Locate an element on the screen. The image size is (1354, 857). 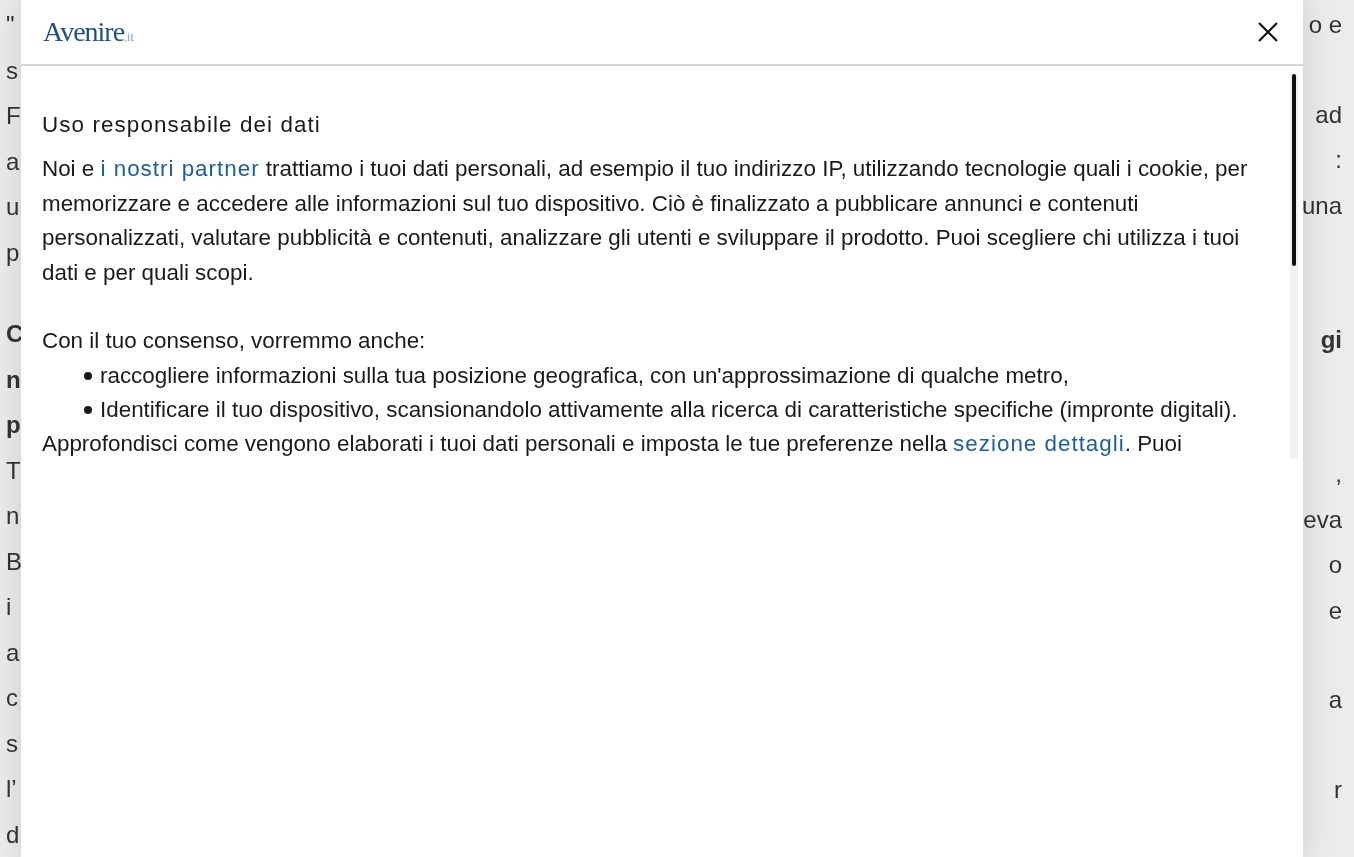
article-text-fragment: F is located at coordinates (13, 115).